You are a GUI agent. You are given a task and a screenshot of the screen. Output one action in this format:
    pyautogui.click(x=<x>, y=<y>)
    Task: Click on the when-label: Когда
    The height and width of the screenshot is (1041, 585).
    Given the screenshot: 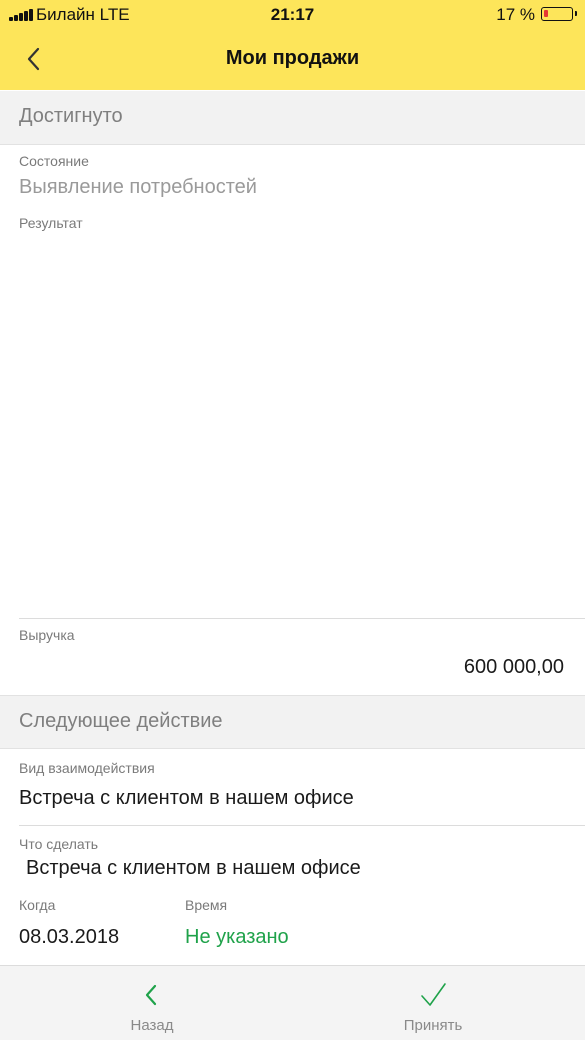 What is the action you would take?
    pyautogui.click(x=37, y=905)
    